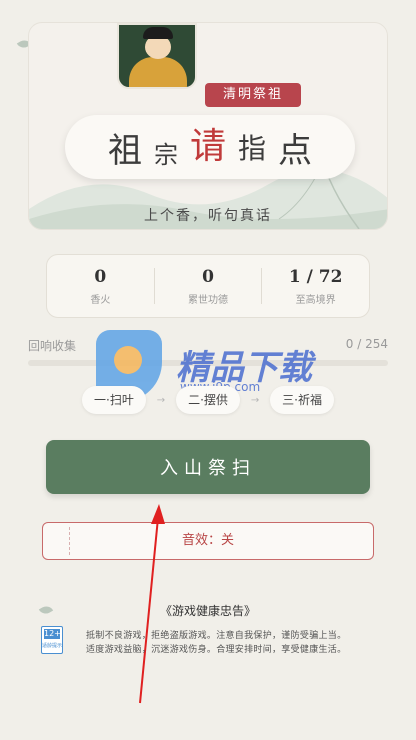 The image size is (416, 740). I want to click on stat-label: 至高境界, so click(315, 300).